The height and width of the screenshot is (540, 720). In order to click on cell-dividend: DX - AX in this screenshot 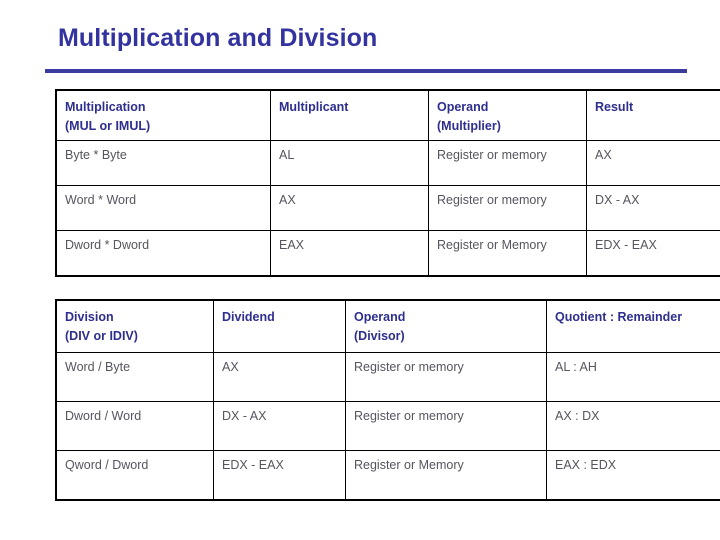, I will do `click(279, 426)`.